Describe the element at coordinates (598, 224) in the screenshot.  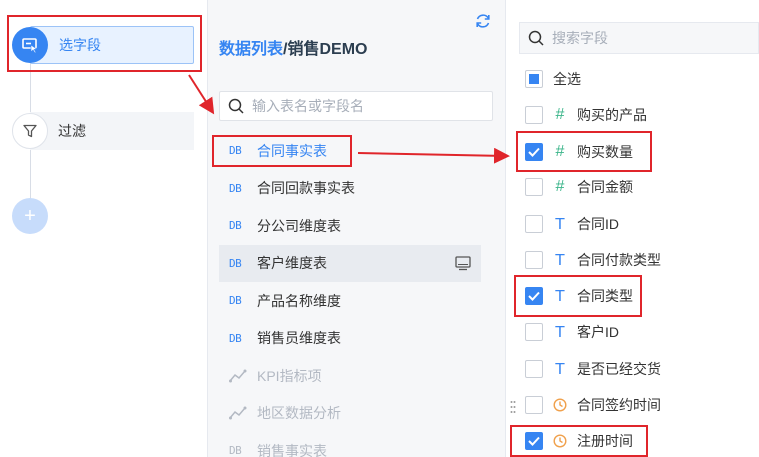
I see `field-label: 合同ID` at that location.